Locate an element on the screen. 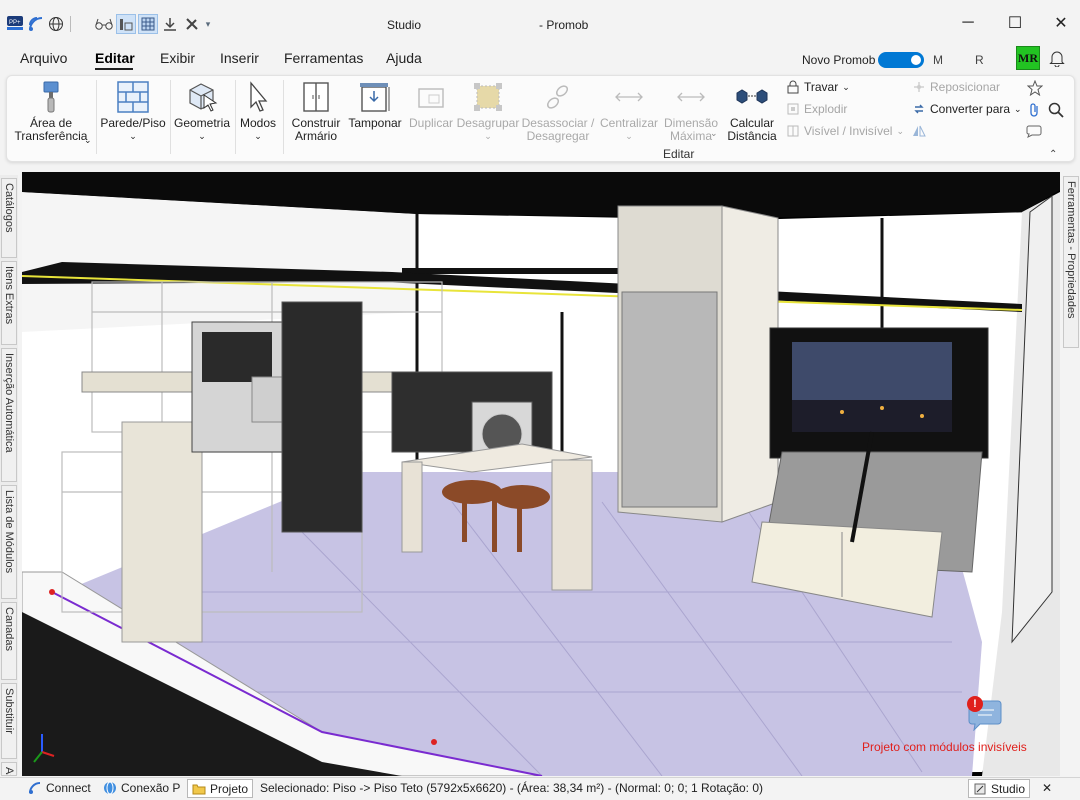  attachment-icon is located at coordinates (1035, 110).